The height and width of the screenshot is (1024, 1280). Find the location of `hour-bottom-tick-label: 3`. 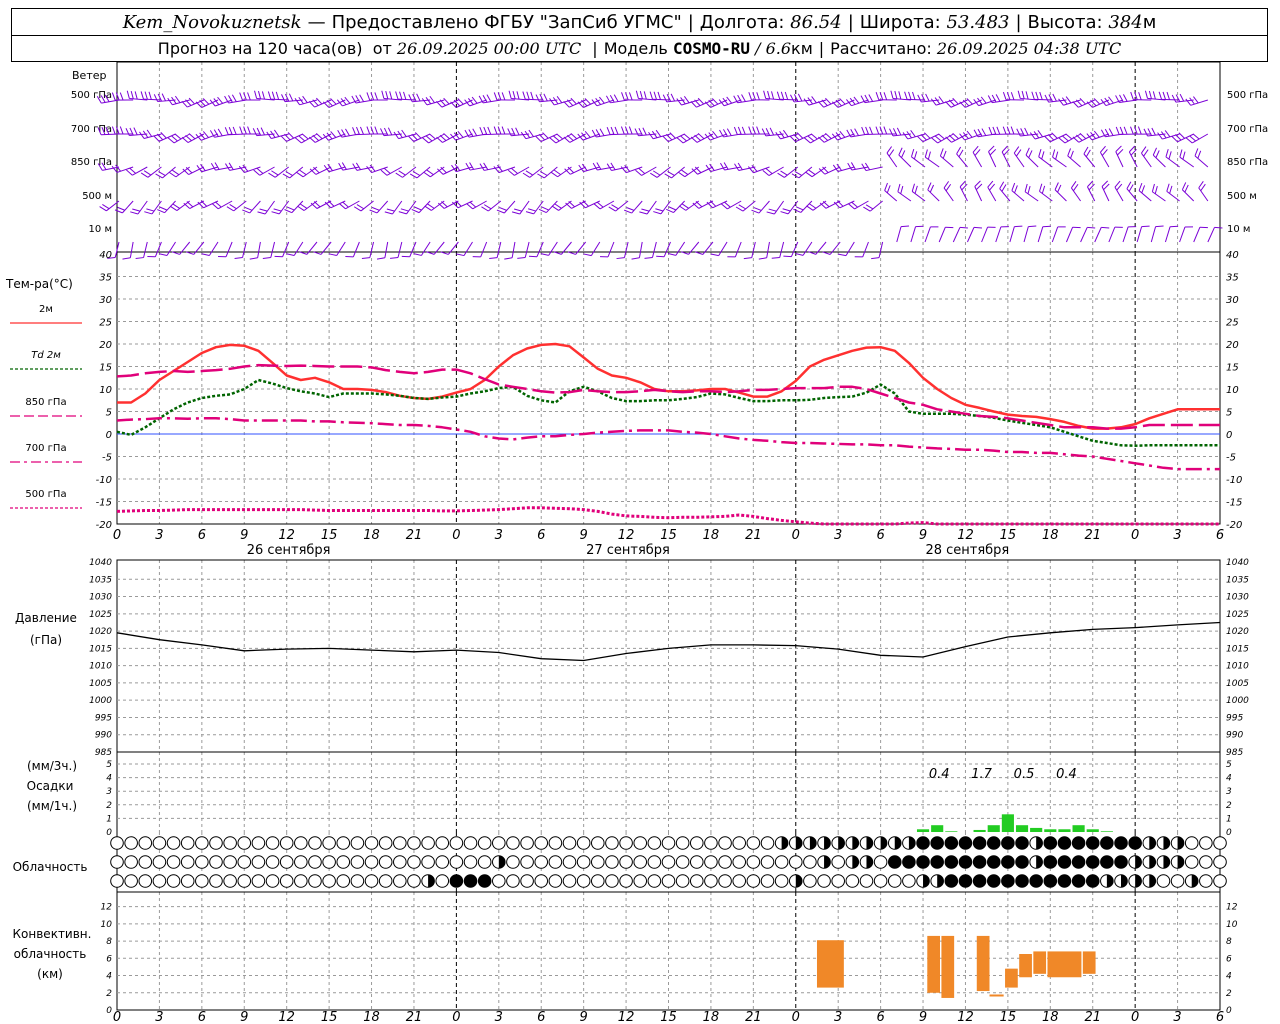

hour-bottom-tick-label: 3 is located at coordinates (159, 1017).